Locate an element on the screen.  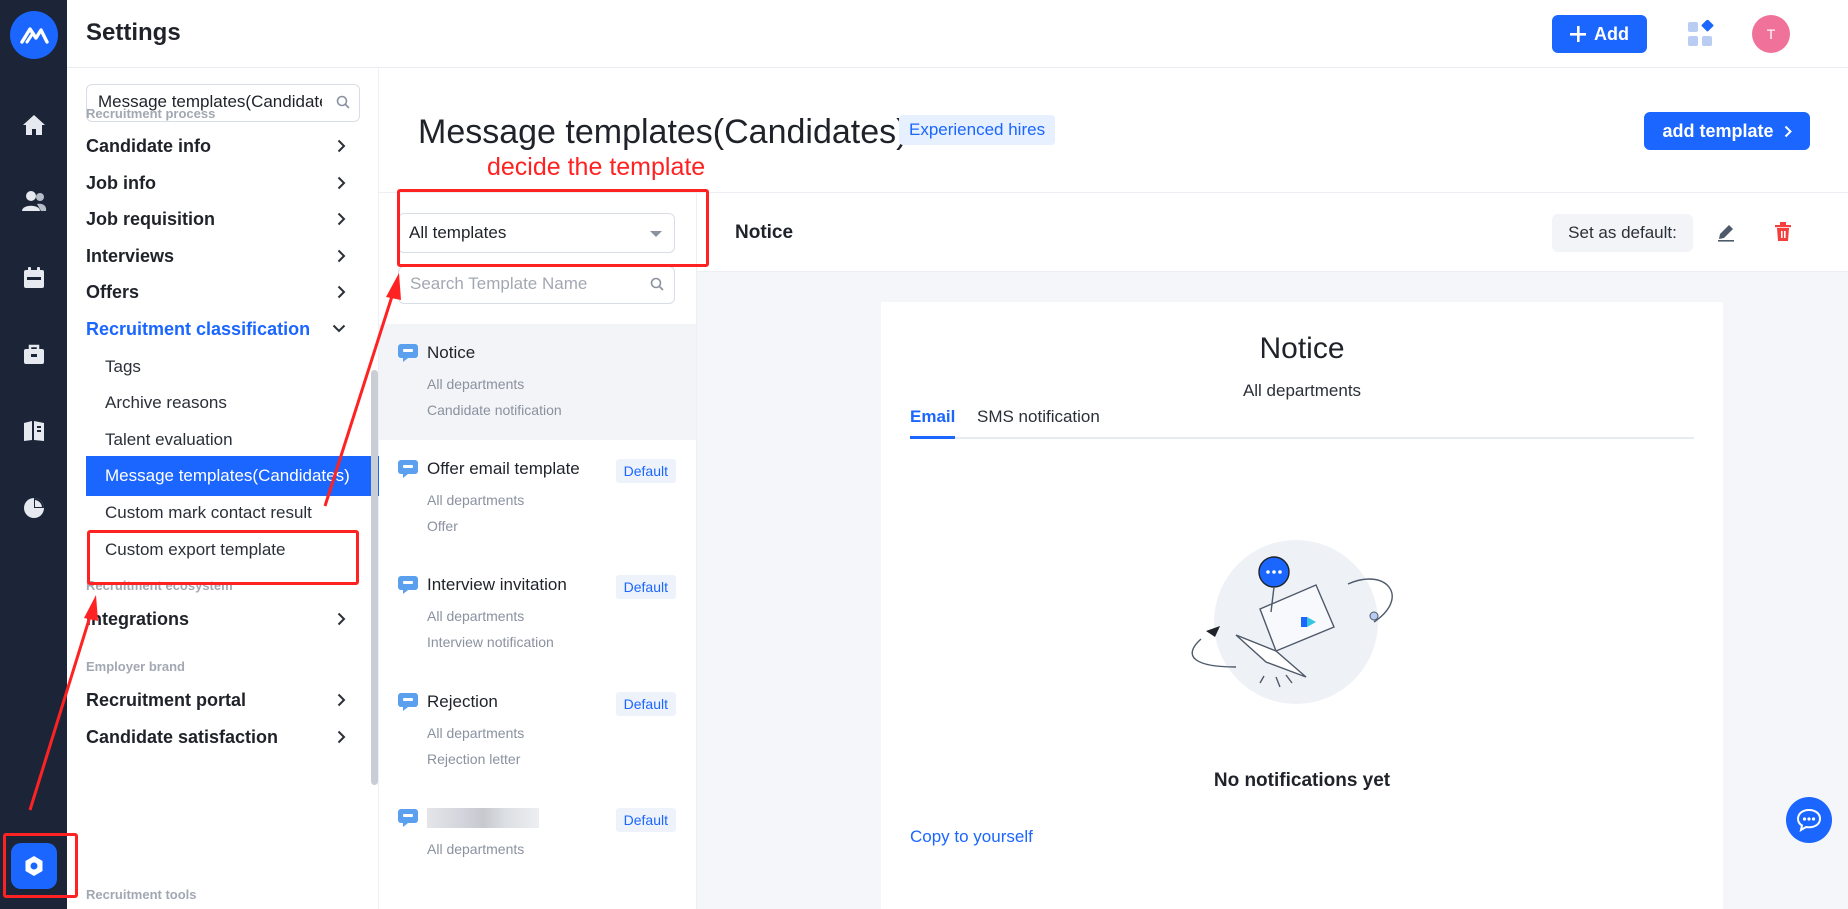
sidebar-item-job-info: Job info is located at coordinates (223, 183).